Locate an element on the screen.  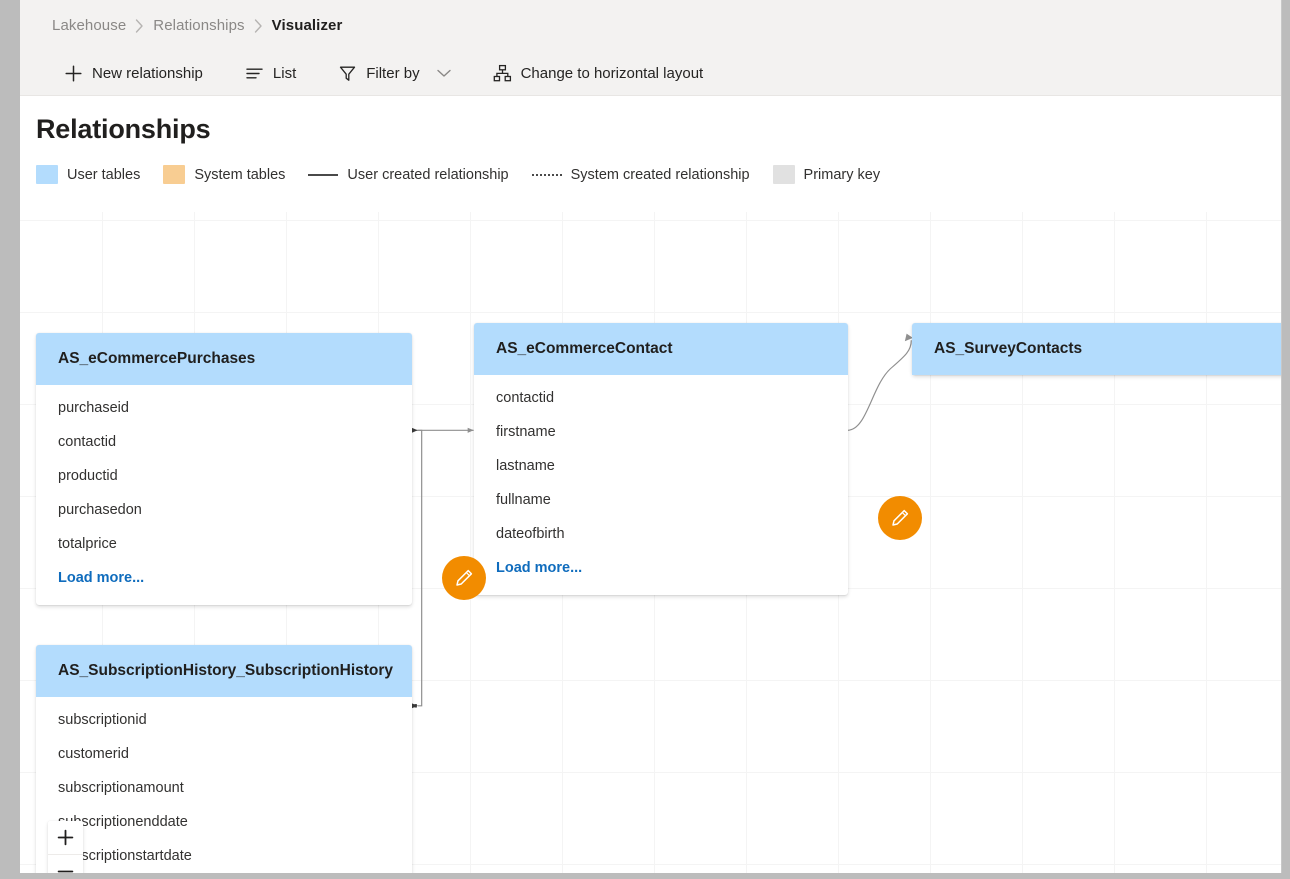
edit-relationship-button-purchases-contact is located at coordinates (464, 578).